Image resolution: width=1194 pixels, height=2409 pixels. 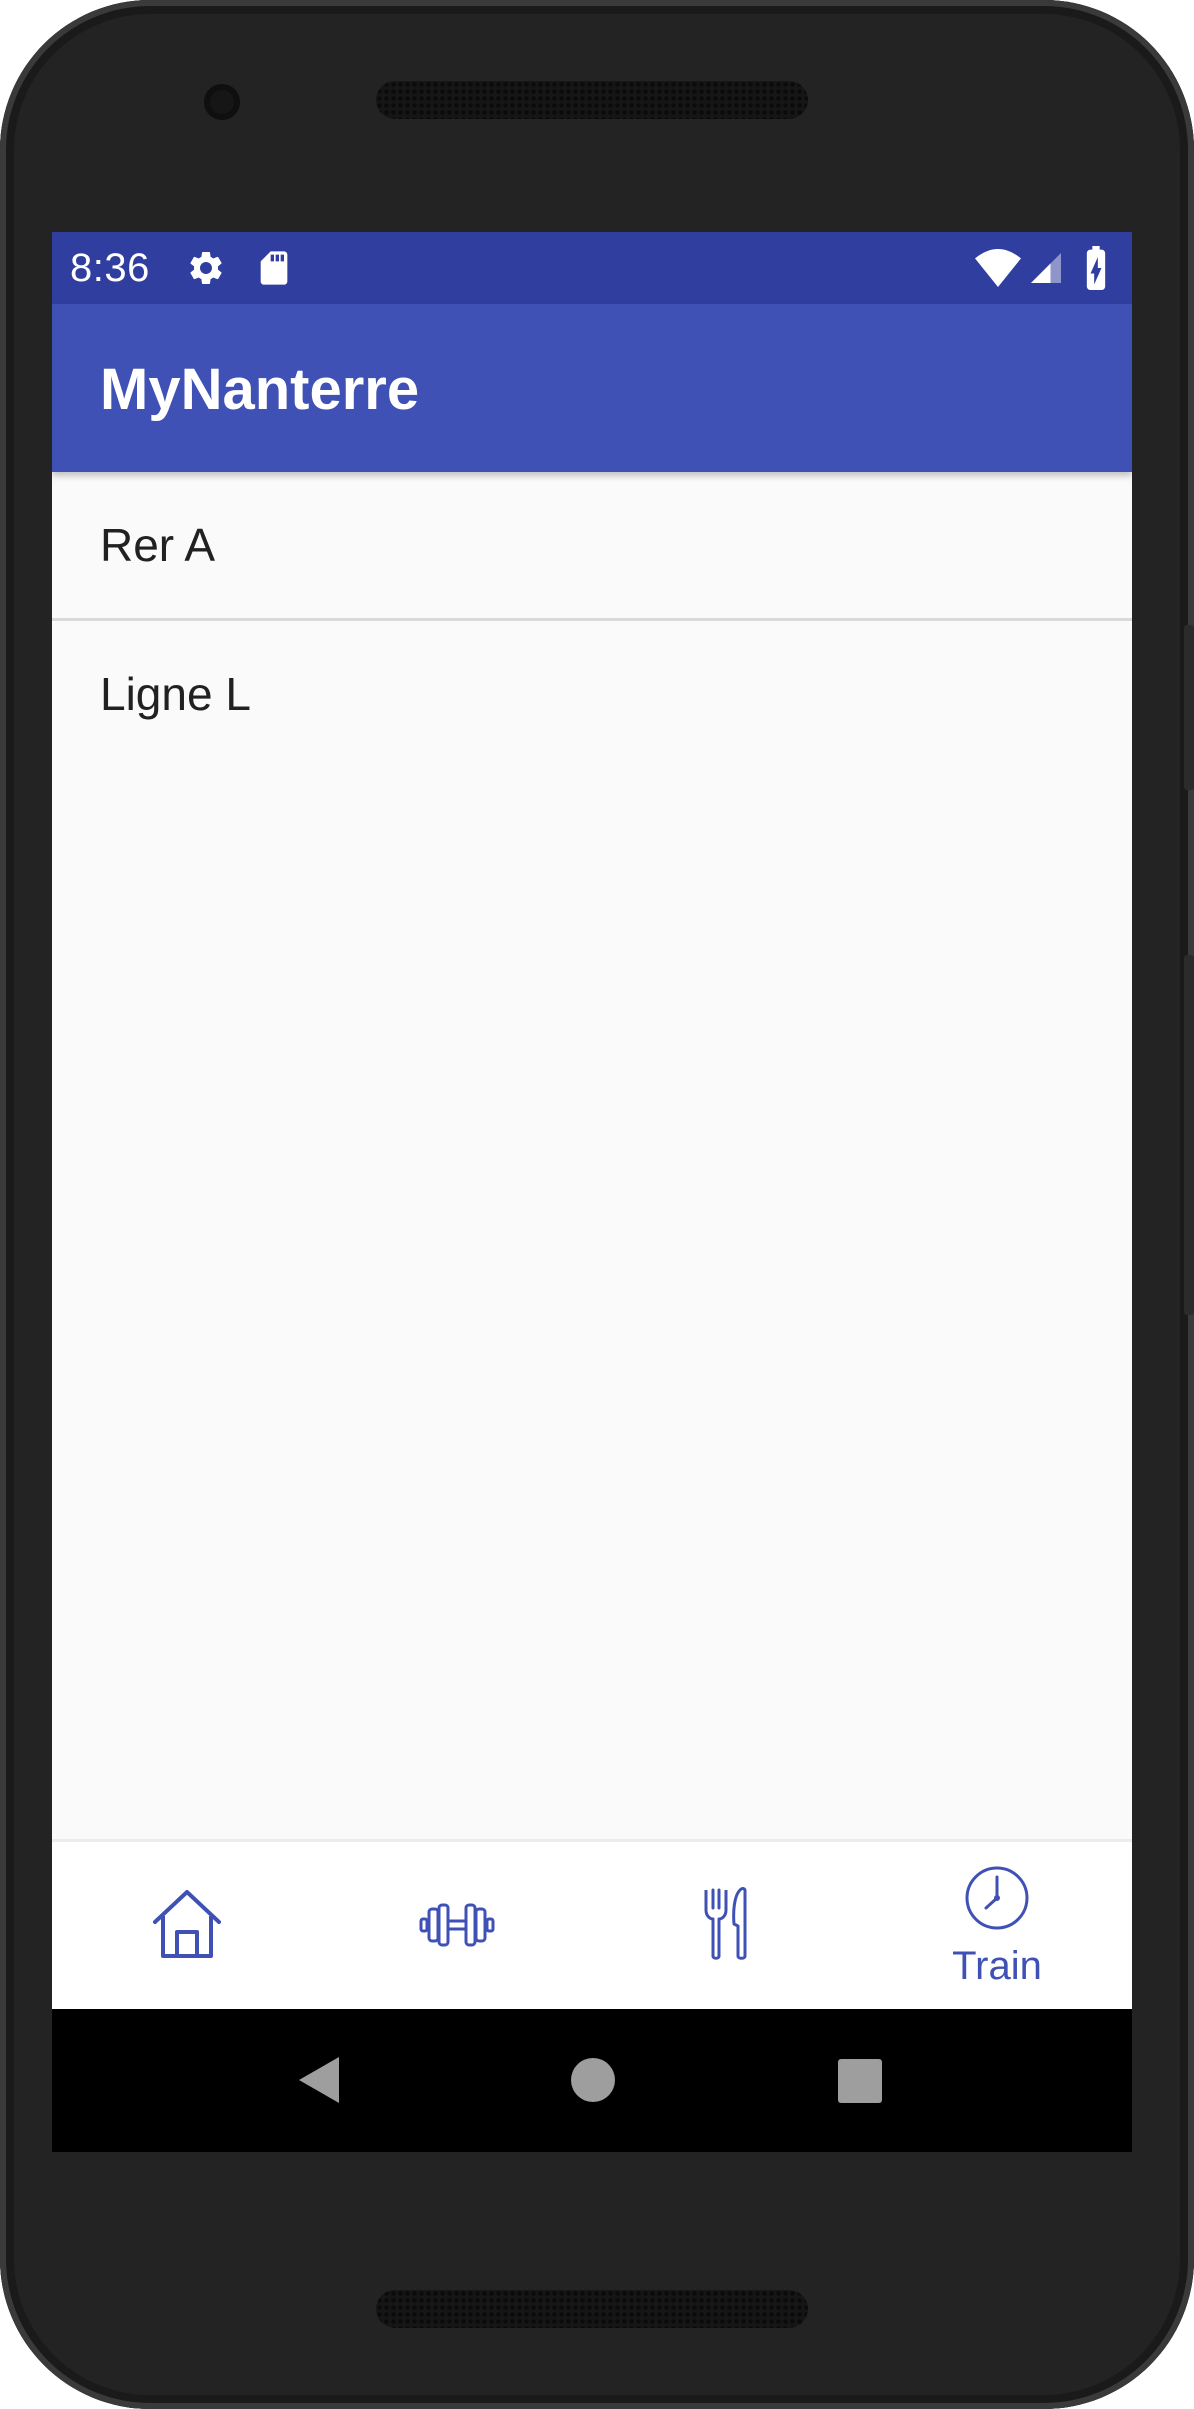 I want to click on list-item-label: Rer A, so click(x=158, y=545).